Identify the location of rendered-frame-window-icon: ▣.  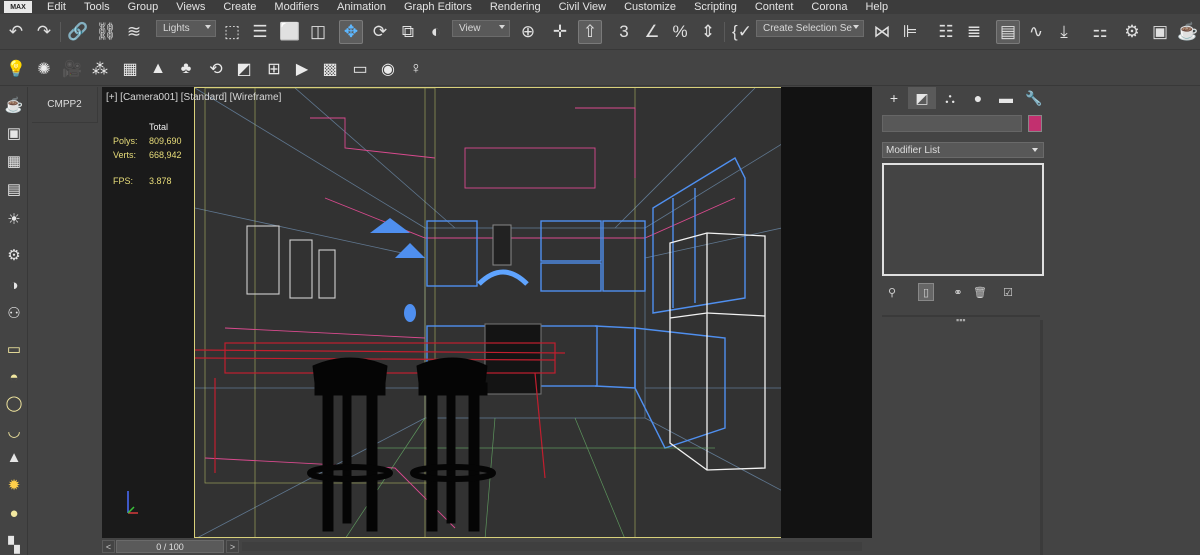
(1160, 32).